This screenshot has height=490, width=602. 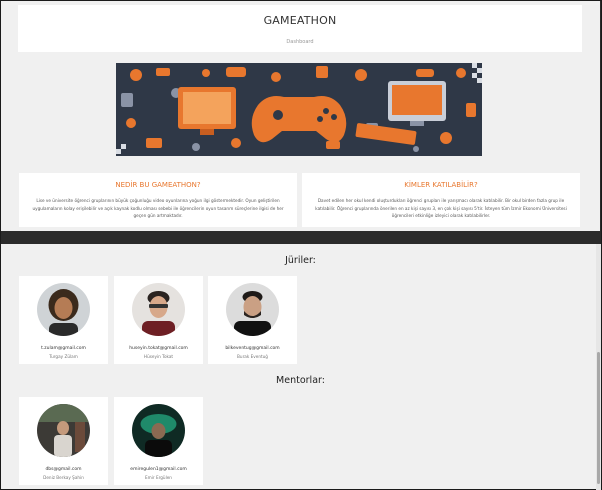 I want to click on jury-card: t.zulam@gmail.com Turgay Zülam, so click(x=63, y=320).